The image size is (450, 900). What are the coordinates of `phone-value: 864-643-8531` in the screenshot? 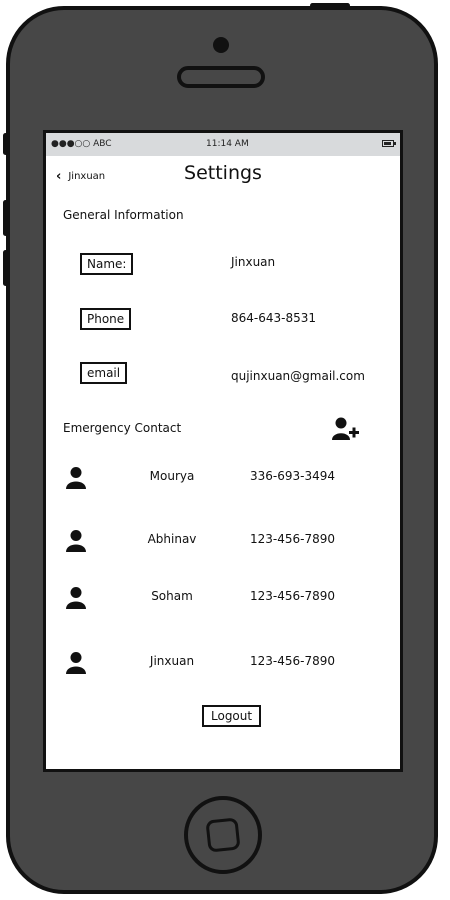 It's located at (273, 318).